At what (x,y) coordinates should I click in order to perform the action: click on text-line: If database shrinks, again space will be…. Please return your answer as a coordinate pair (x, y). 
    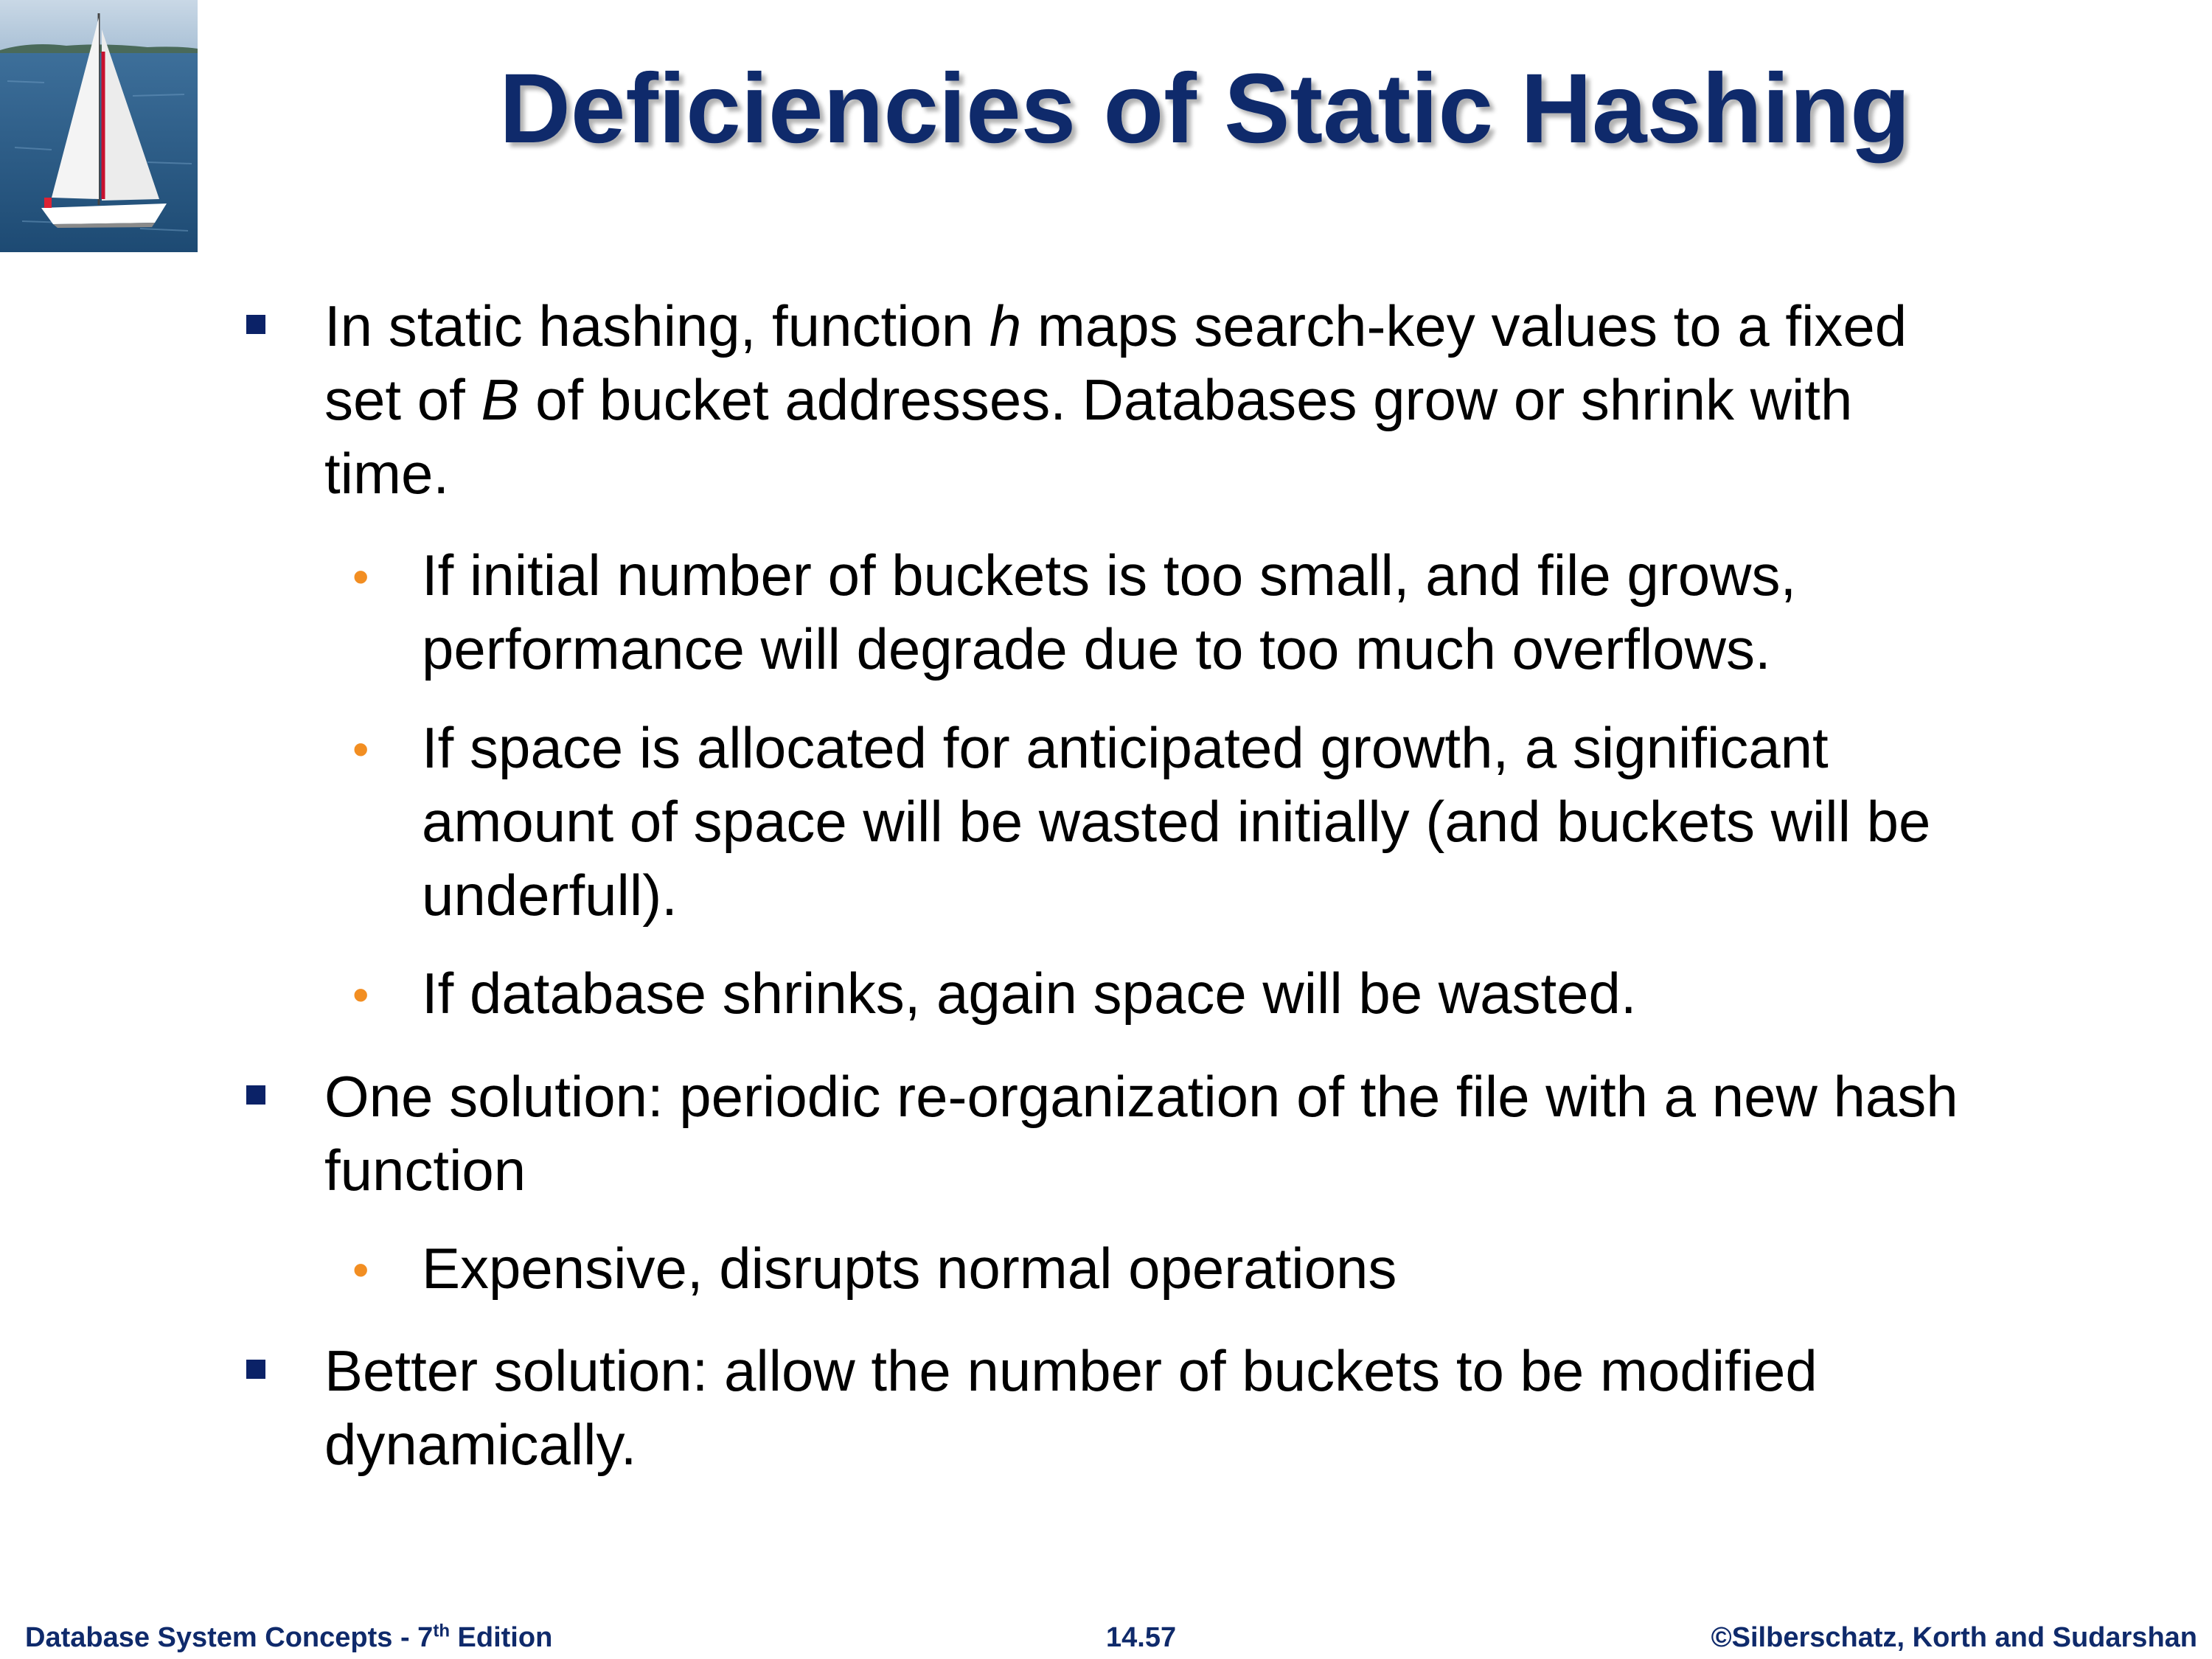
    Looking at the image, I should click on (1029, 993).